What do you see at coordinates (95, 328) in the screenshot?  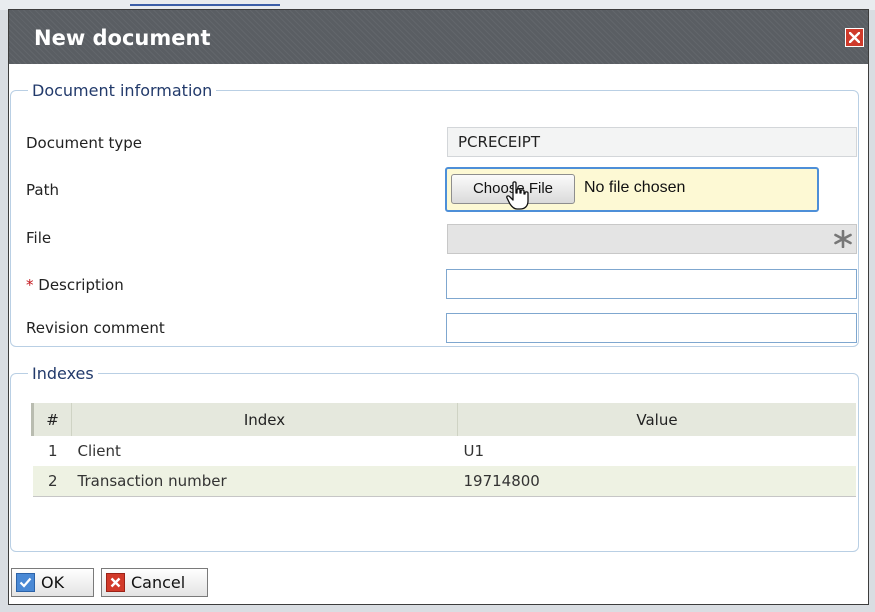 I see `revision-comment-label: Revision comment` at bounding box center [95, 328].